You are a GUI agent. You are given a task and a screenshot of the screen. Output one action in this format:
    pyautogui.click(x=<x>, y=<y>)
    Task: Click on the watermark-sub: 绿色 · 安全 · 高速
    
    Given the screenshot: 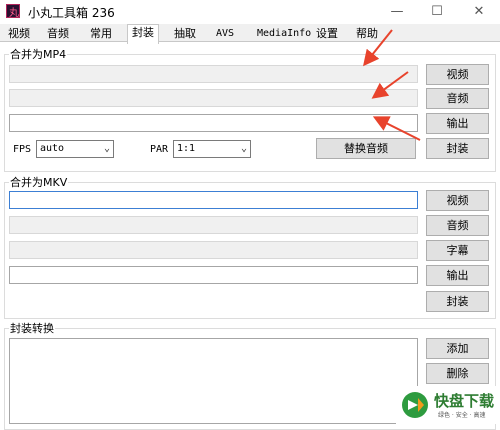 What is the action you would take?
    pyautogui.click(x=462, y=415)
    